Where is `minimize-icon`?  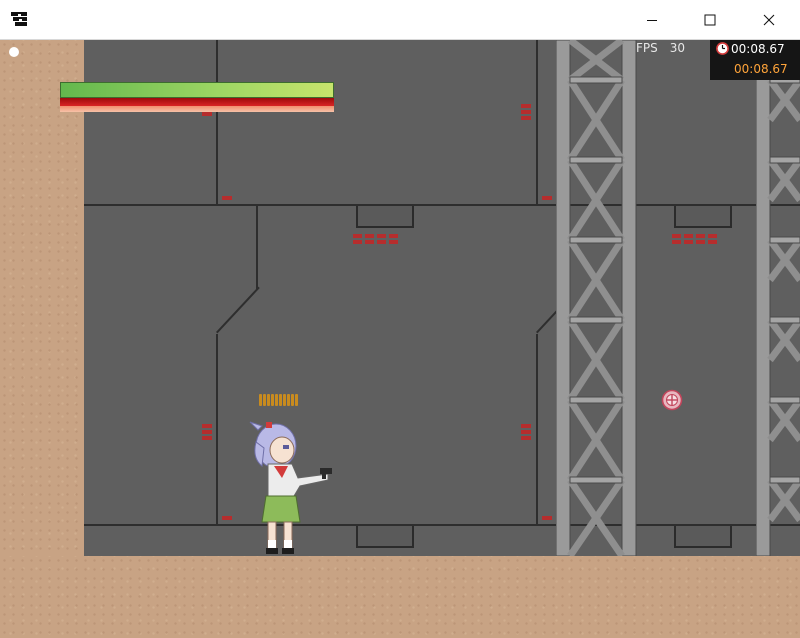
minimize-icon is located at coordinates (652, 20).